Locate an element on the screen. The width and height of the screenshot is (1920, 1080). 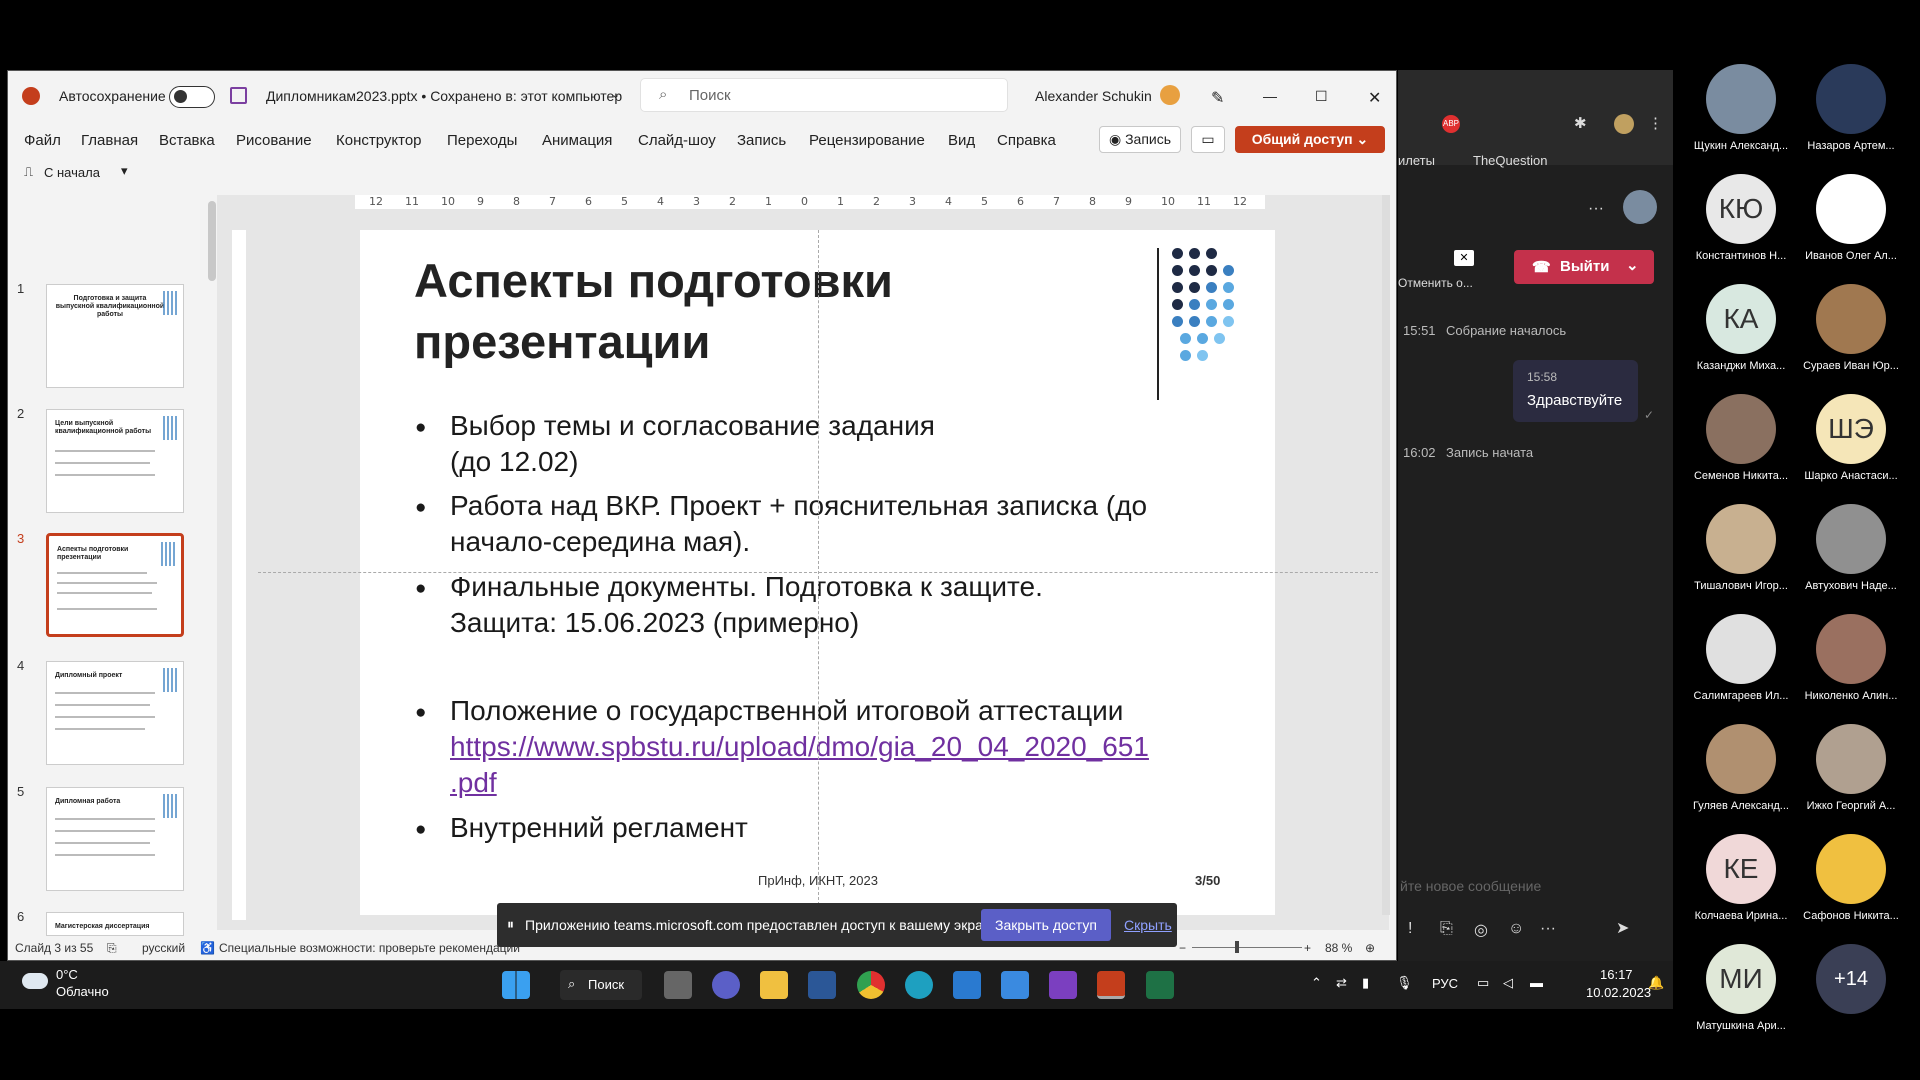
fit-slide-icon: ⊕ is located at coordinates (1370, 948).